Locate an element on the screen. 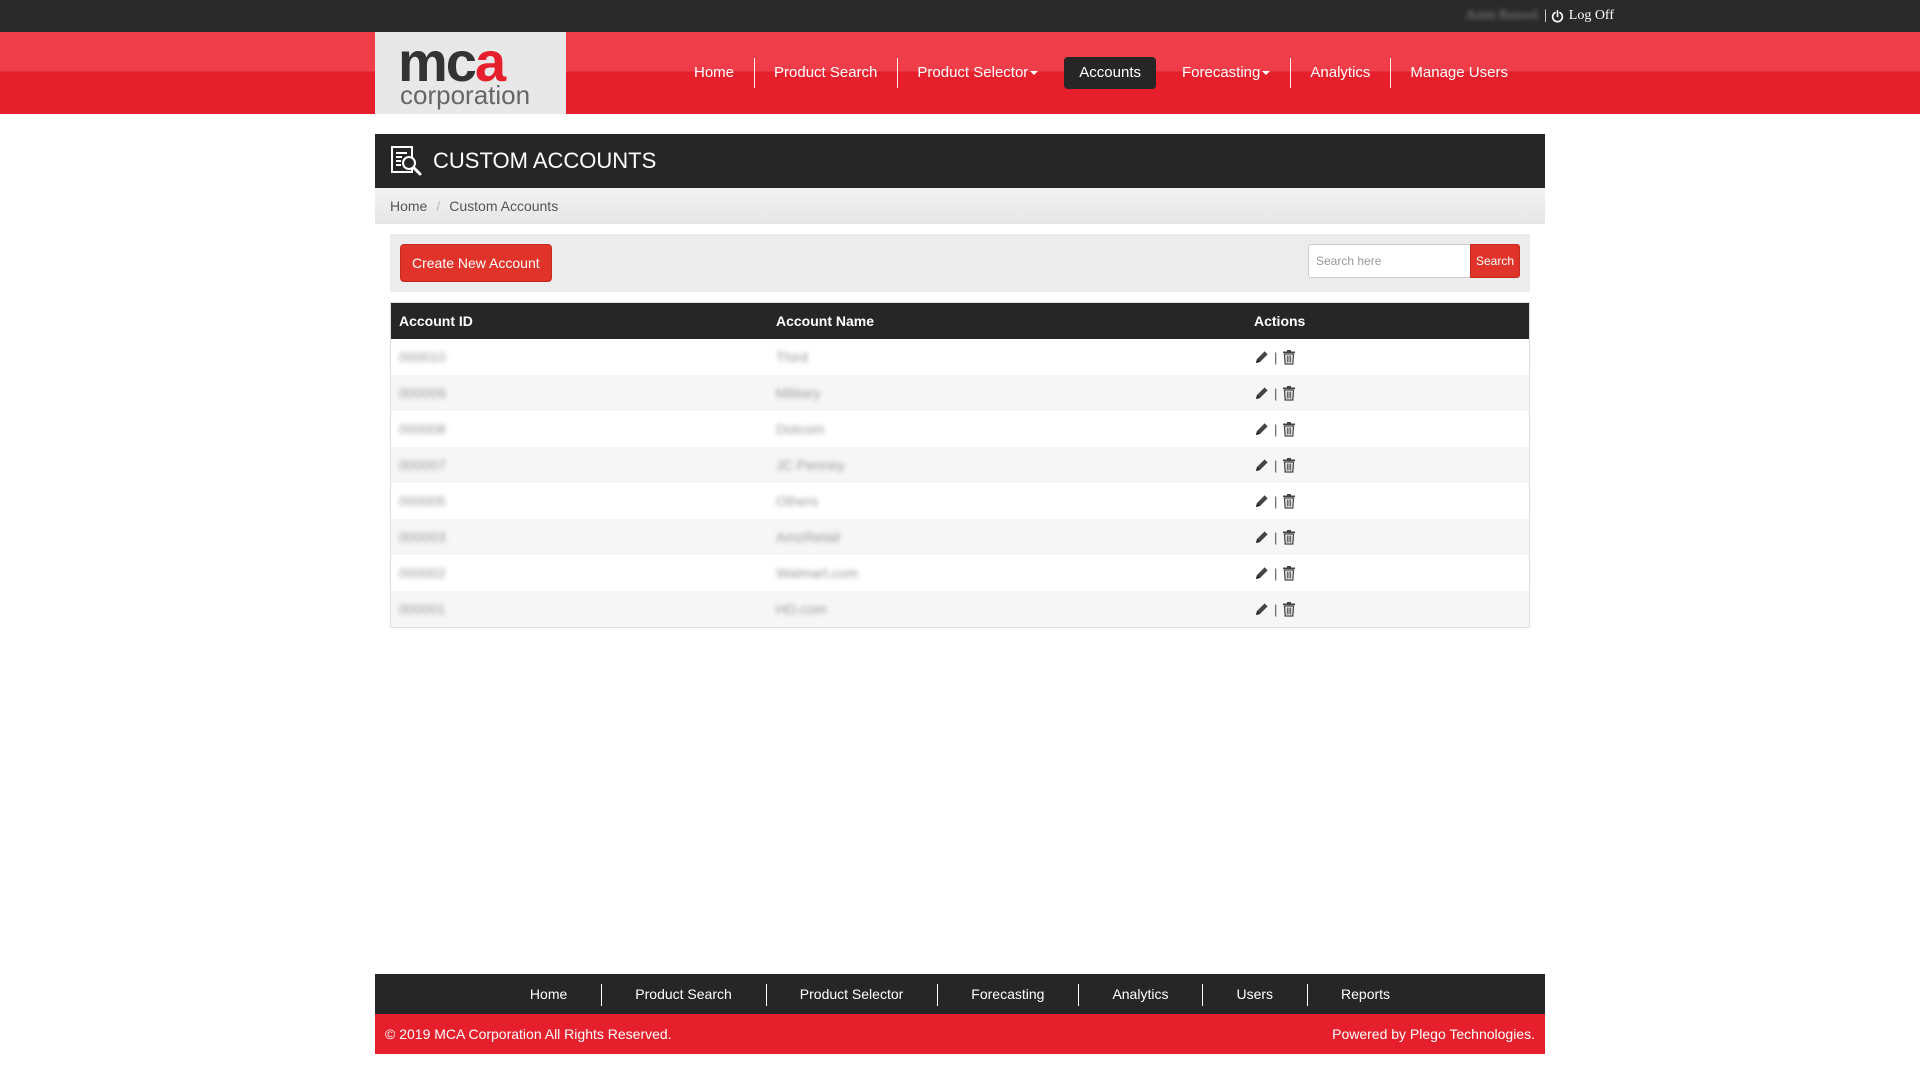 Image resolution: width=1920 pixels, height=1080 pixels. nav-item-label: Forecasting is located at coordinates (1221, 72).